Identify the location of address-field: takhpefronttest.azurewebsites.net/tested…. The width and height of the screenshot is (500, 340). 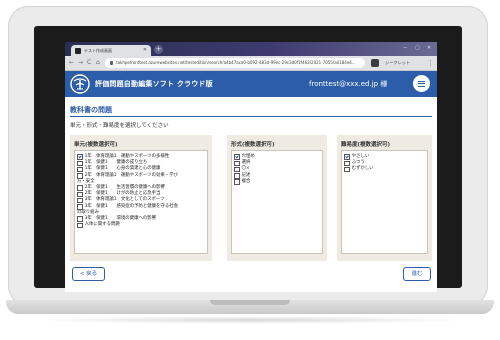
(235, 63).